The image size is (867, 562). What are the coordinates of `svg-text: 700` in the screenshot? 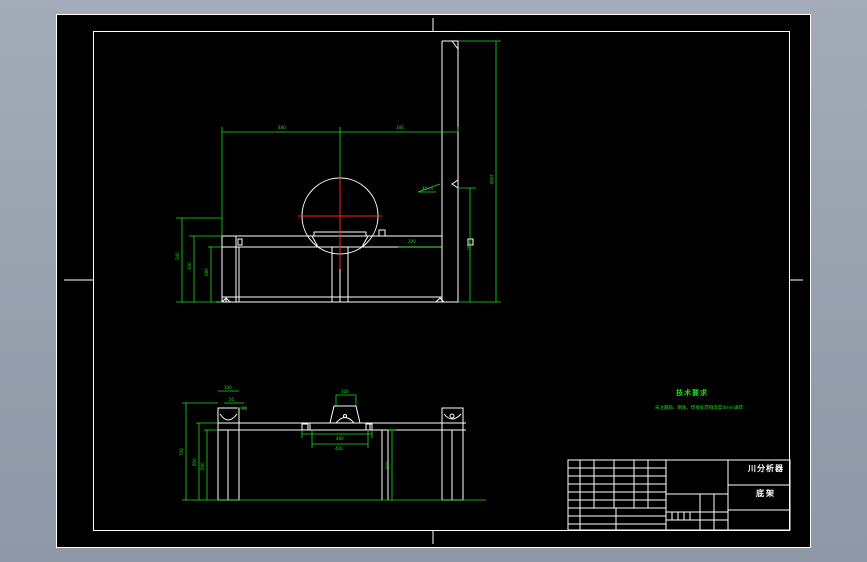 It's located at (181, 452).